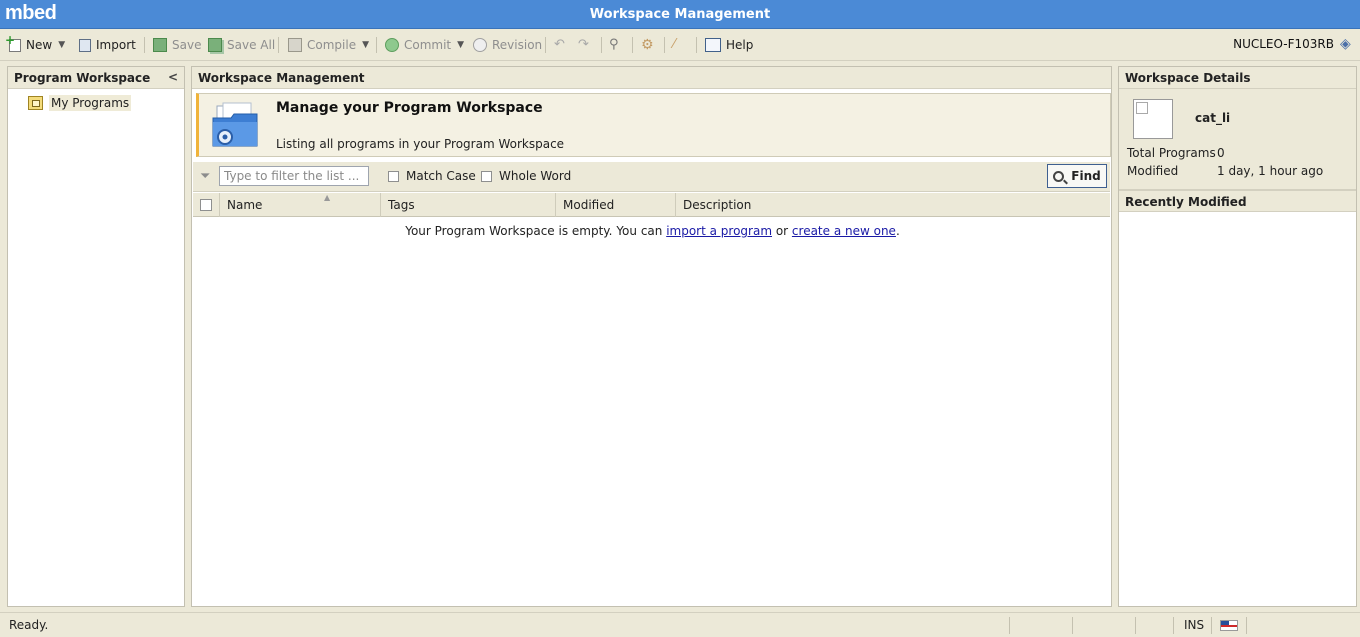  I want to click on panel-title: Recently Modified, so click(1186, 202).